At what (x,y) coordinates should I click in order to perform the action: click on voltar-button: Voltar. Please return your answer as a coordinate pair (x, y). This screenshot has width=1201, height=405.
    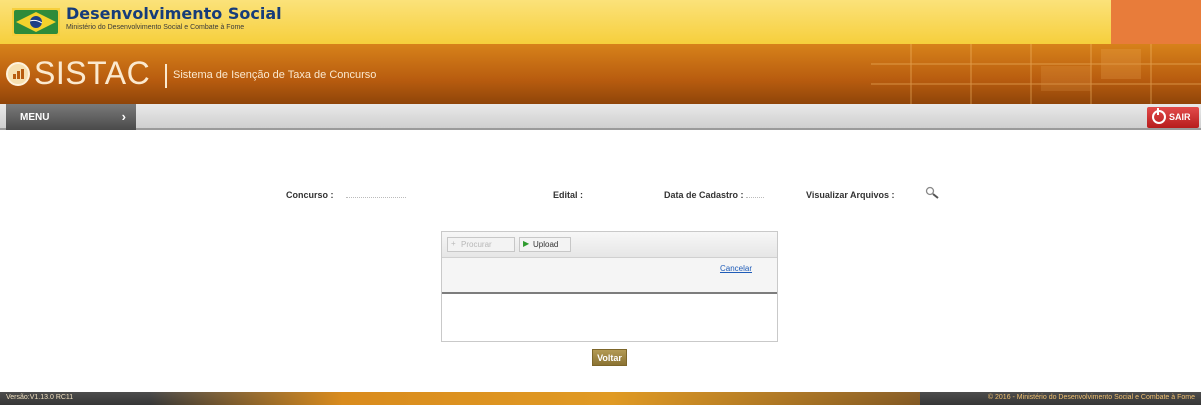
    Looking at the image, I should click on (609, 357).